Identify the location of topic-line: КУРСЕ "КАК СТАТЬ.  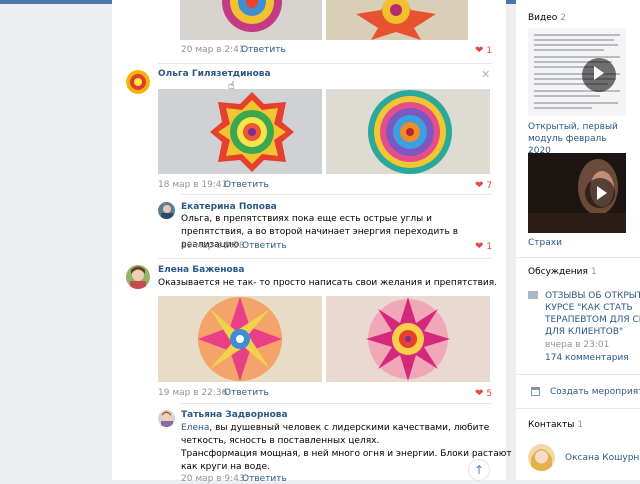
(589, 308).